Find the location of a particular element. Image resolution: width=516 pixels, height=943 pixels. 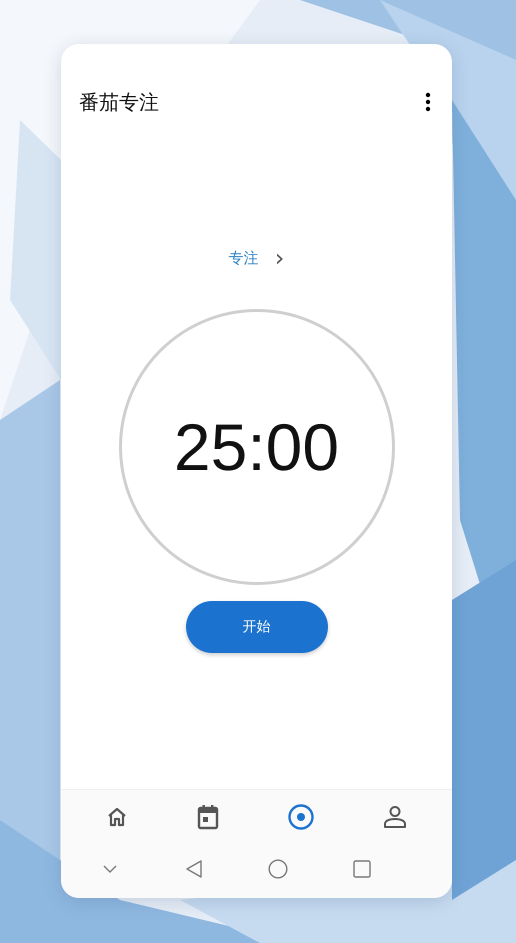

chevron-down-icon is located at coordinates (110, 869).